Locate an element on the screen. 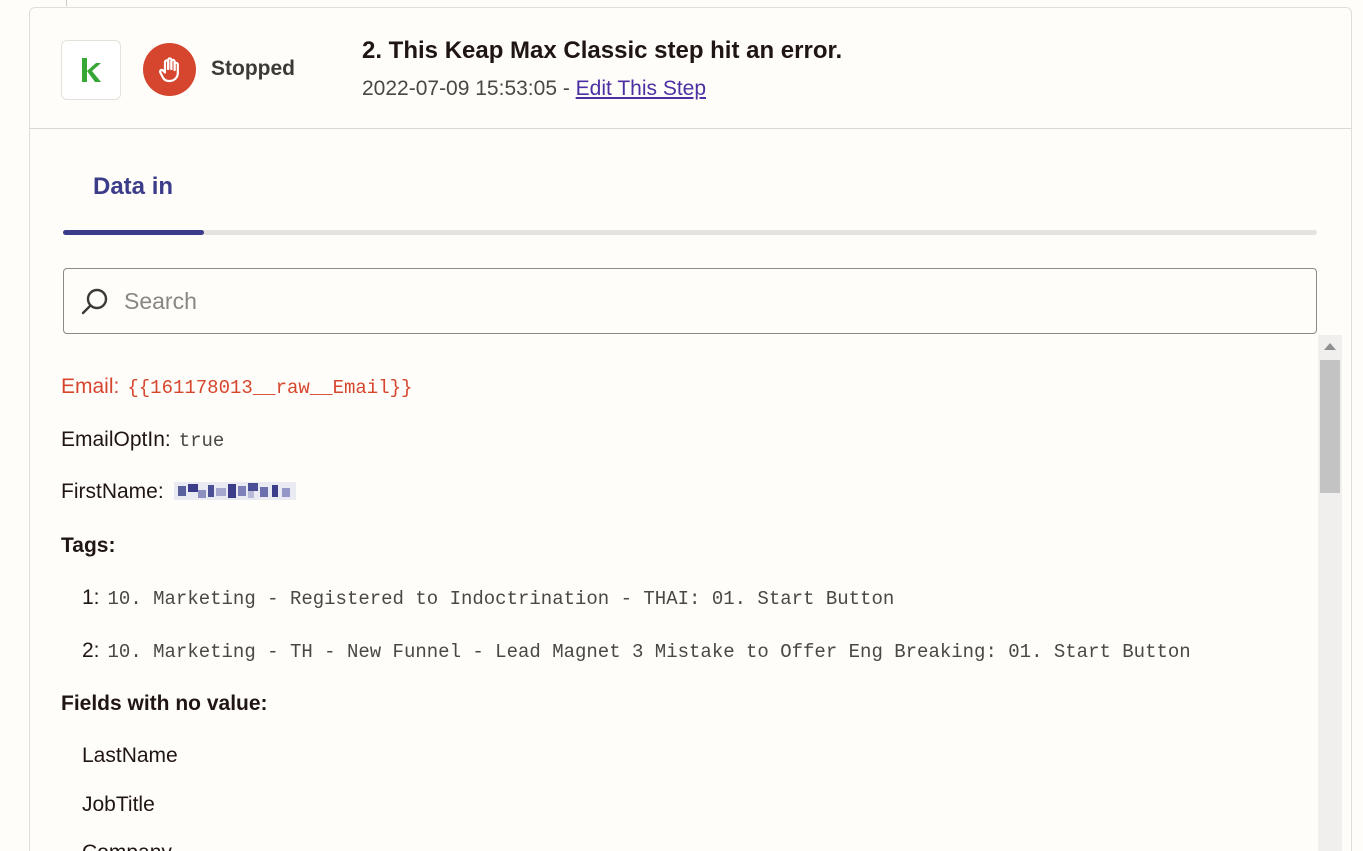 The height and width of the screenshot is (851, 1363). search-box is located at coordinates (690, 301).